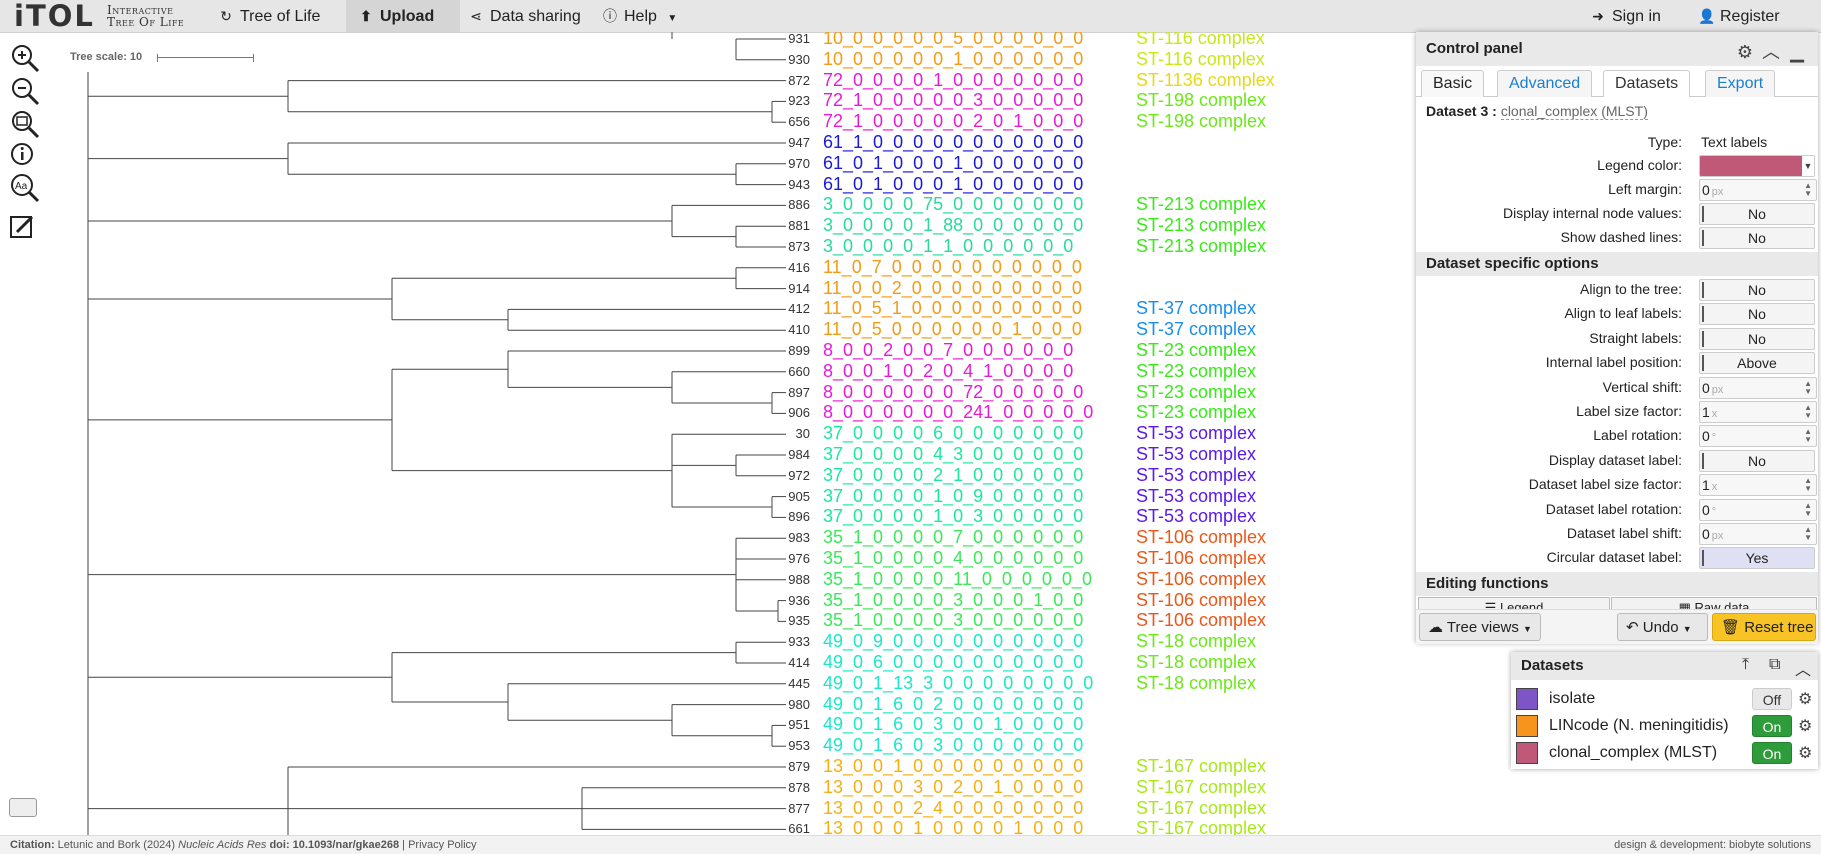 The height and width of the screenshot is (854, 1821). What do you see at coordinates (1758, 412) in the screenshot?
I see `label-size-factor-input: 1 x ▲ ▼` at bounding box center [1758, 412].